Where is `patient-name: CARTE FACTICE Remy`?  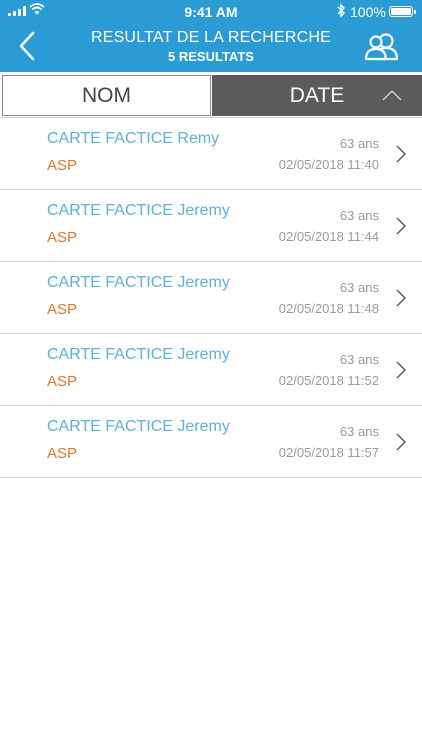
patient-name: CARTE FACTICE Remy is located at coordinates (133, 138).